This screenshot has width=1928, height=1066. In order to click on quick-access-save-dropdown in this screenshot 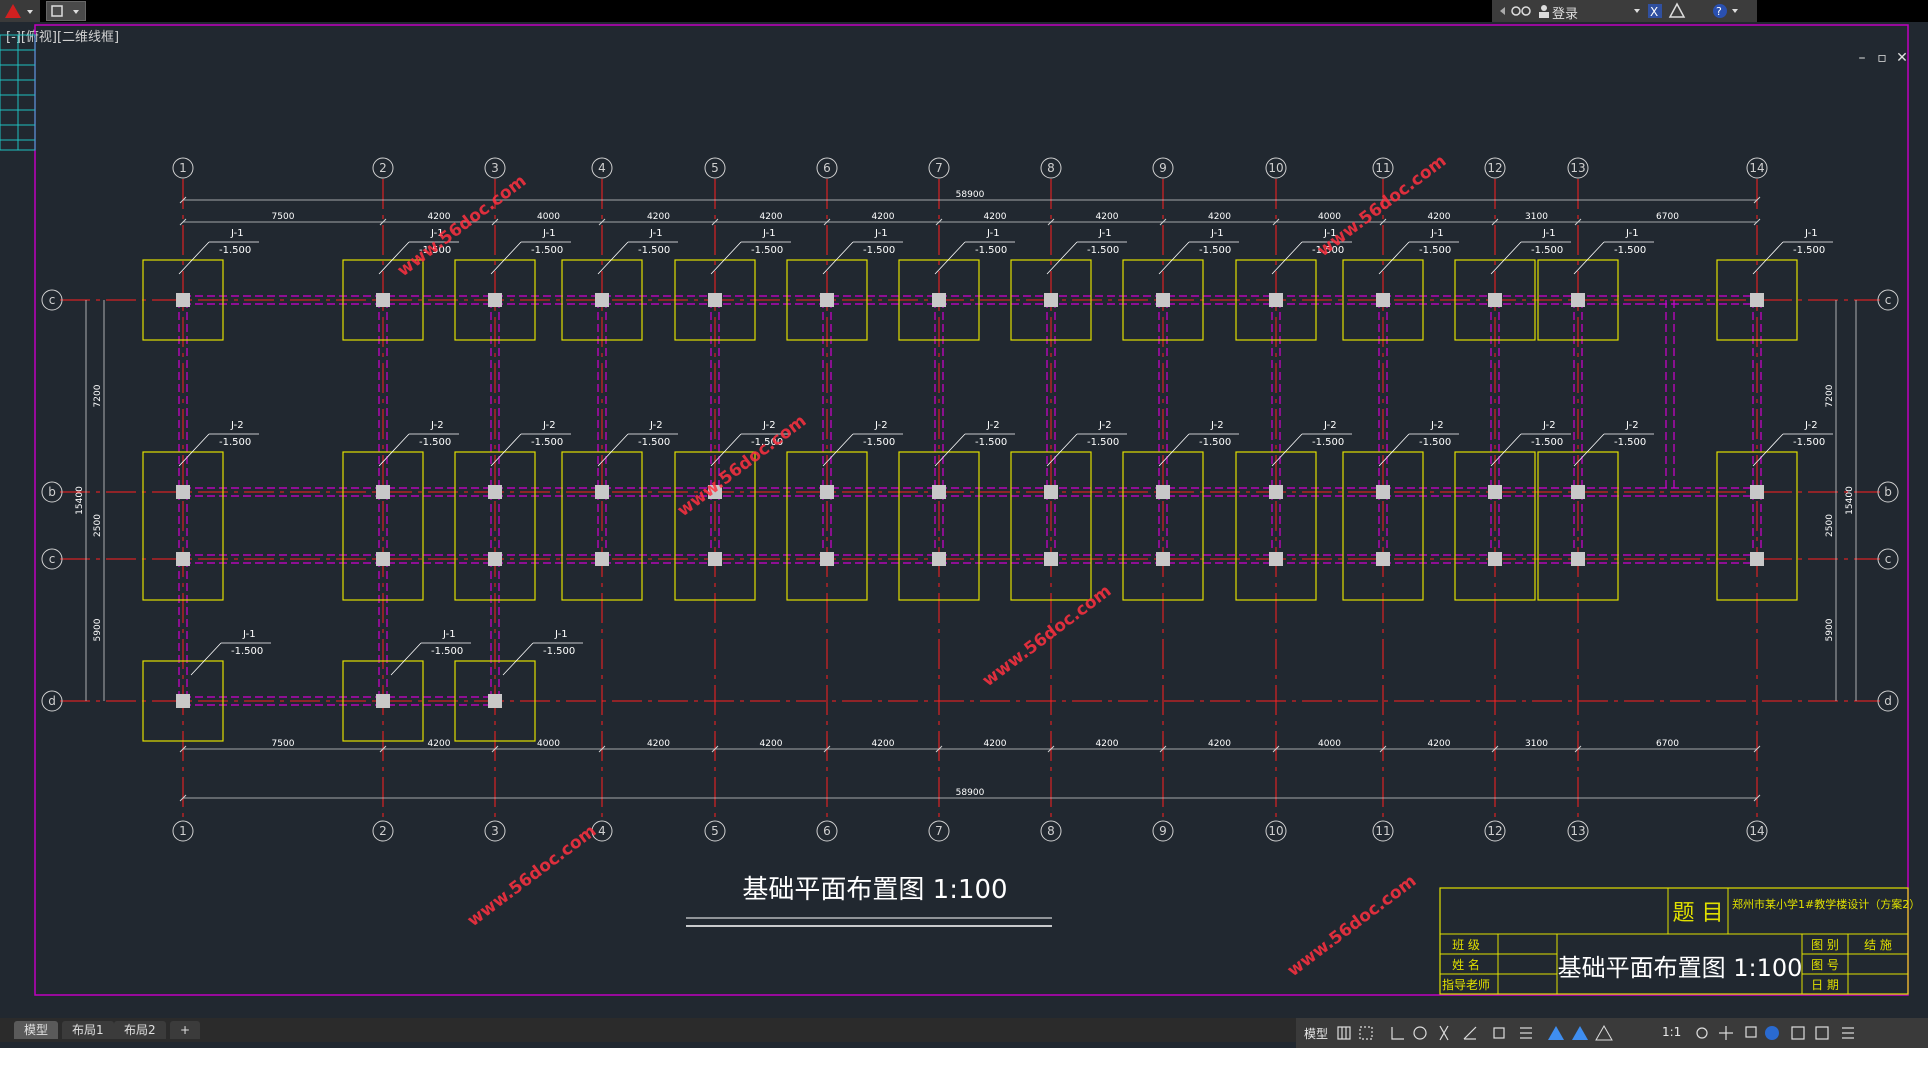, I will do `click(66, 11)`.